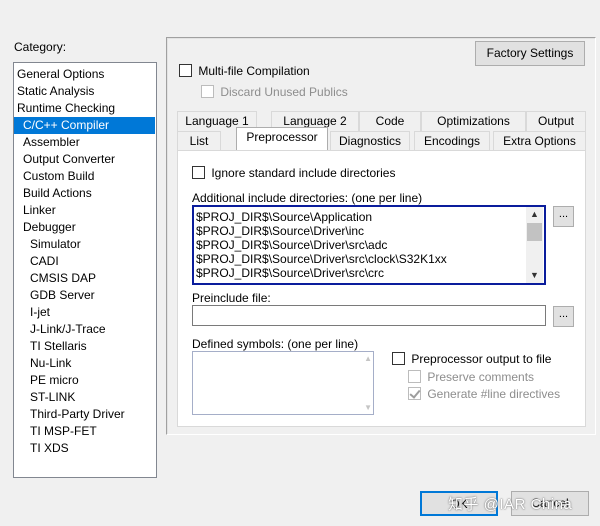 The height and width of the screenshot is (526, 600). What do you see at coordinates (185, 70) in the screenshot?
I see `multi-file-checkbox` at bounding box center [185, 70].